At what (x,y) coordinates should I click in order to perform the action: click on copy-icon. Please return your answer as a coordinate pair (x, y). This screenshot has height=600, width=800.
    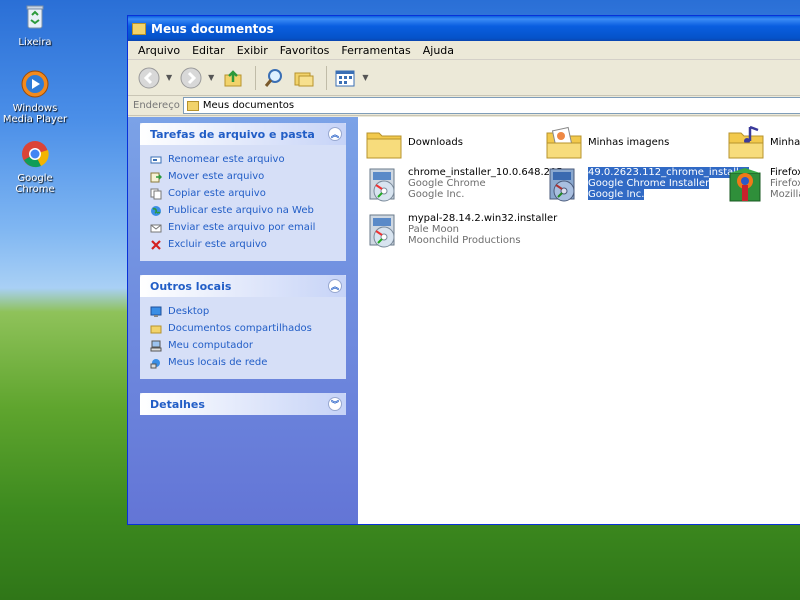
    Looking at the image, I should click on (156, 193).